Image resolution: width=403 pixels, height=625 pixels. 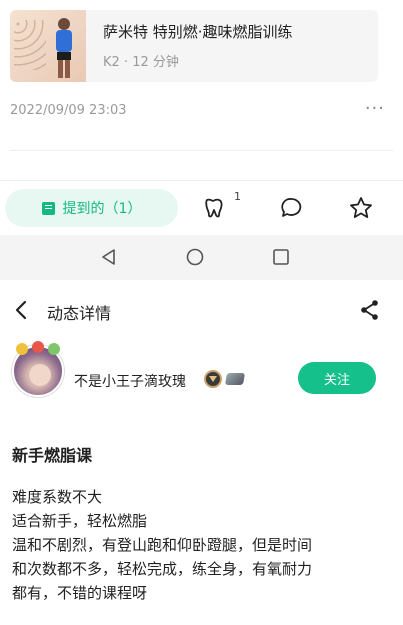 I want to click on share-icon, so click(x=370, y=310).